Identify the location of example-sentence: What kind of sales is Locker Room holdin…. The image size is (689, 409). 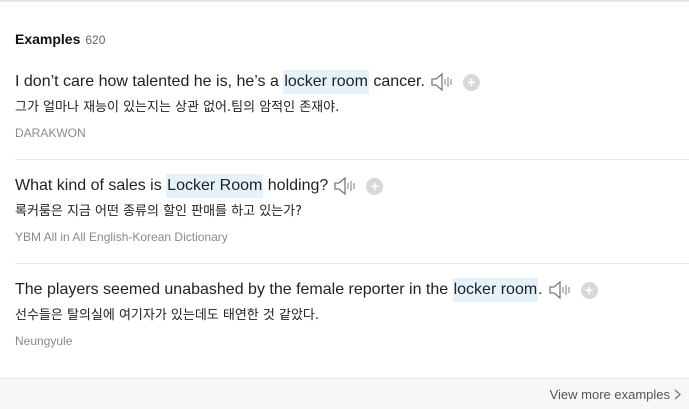
(352, 186).